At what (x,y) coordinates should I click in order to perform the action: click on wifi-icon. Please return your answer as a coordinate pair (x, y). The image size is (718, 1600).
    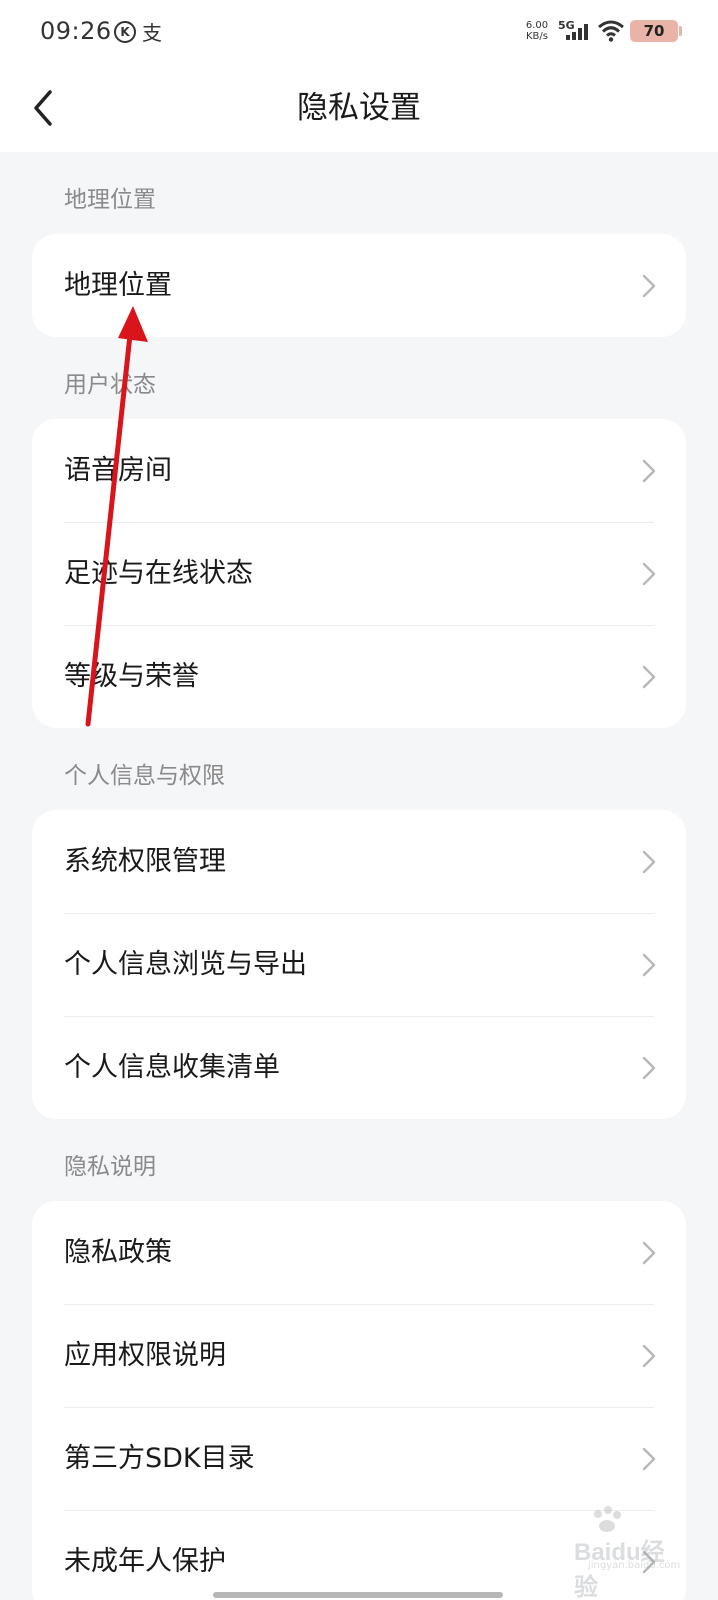
    Looking at the image, I should click on (611, 31).